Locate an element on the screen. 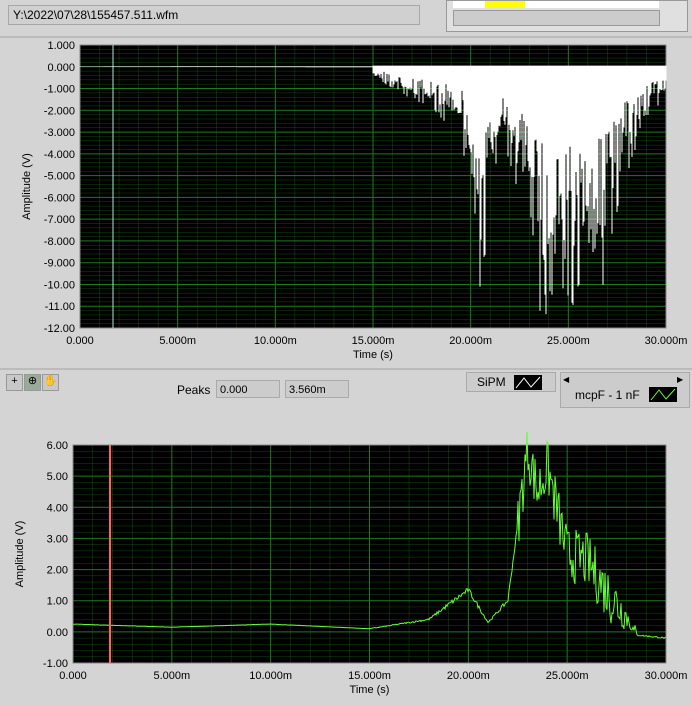 The width and height of the screenshot is (692, 705). table-cells is located at coordinates (556, 4).